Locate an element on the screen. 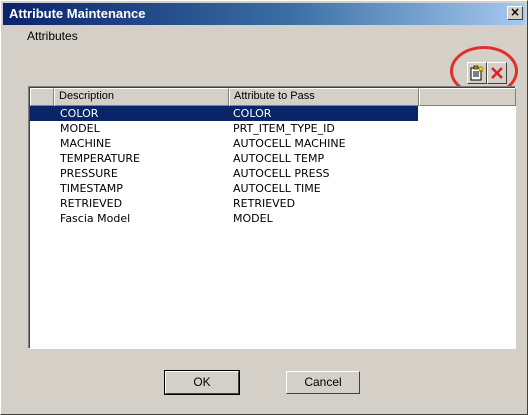 The height and width of the screenshot is (415, 528). cell-description: MACHINE is located at coordinates (86, 143).